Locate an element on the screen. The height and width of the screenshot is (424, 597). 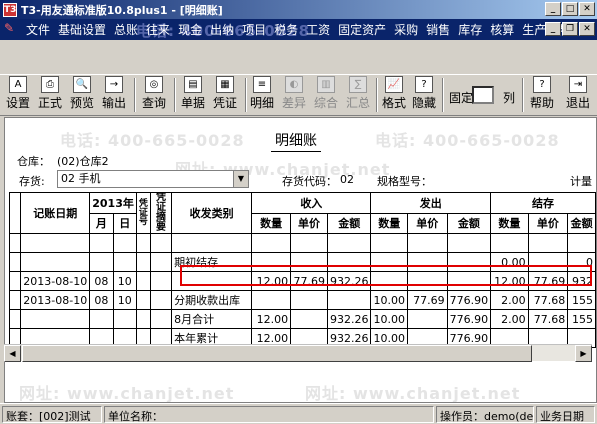
cell-d: 10 is located at coordinates (124, 300).